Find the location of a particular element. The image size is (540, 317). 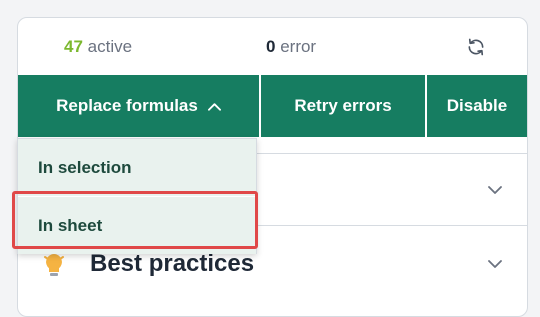

active-count-stat: 47 active is located at coordinates (98, 47).